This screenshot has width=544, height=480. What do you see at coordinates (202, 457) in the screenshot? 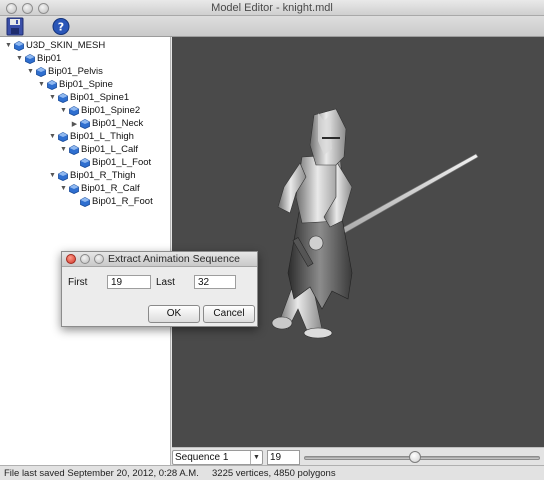
I see `sequence-select-value: Sequence 1` at bounding box center [202, 457].